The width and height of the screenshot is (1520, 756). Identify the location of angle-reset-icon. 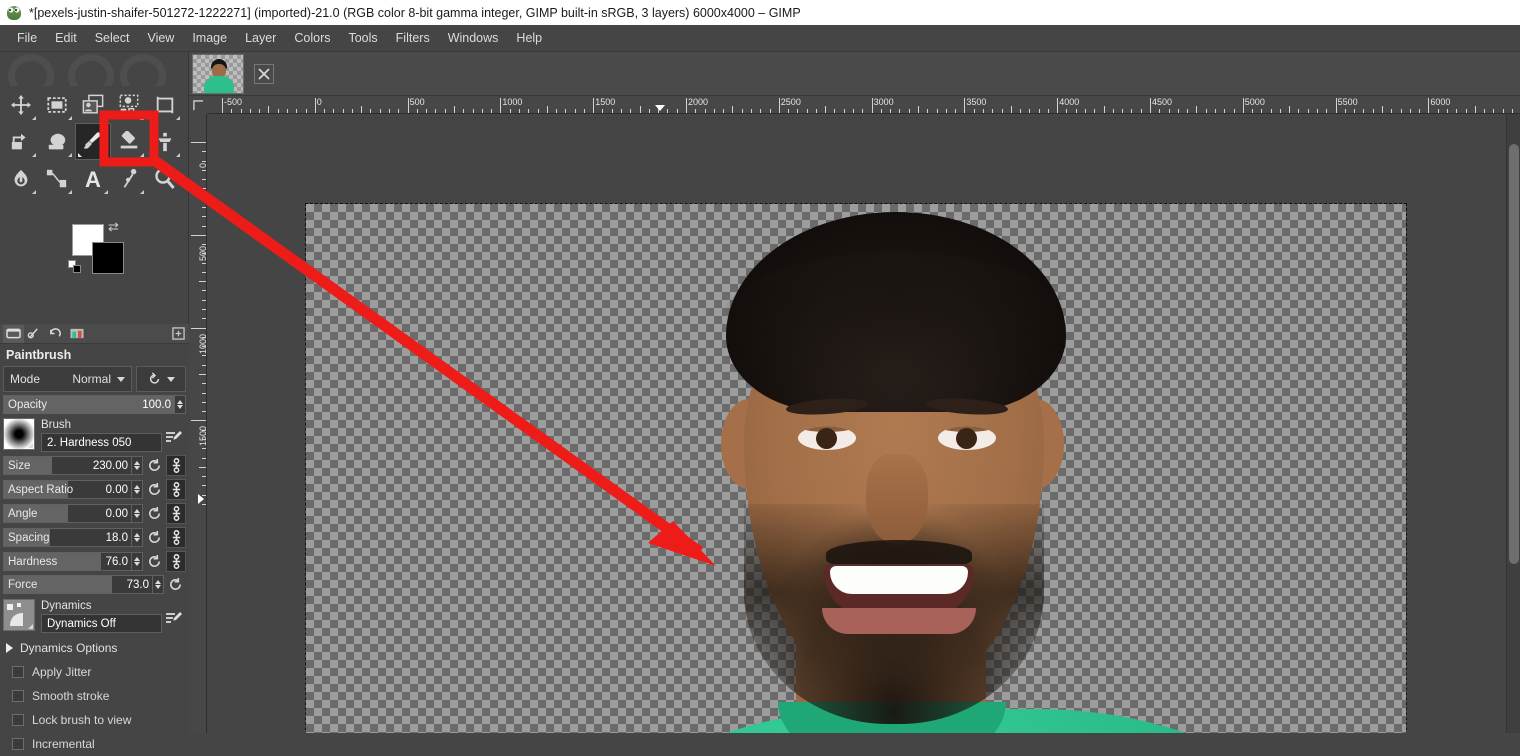
(154, 513).